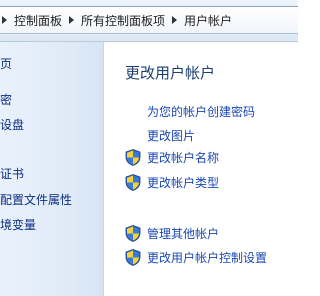 This screenshot has height=296, width=320. What do you see at coordinates (207, 258) in the screenshot?
I see `change-uac-settings-label: 更改用户帐户控制设置` at bounding box center [207, 258].